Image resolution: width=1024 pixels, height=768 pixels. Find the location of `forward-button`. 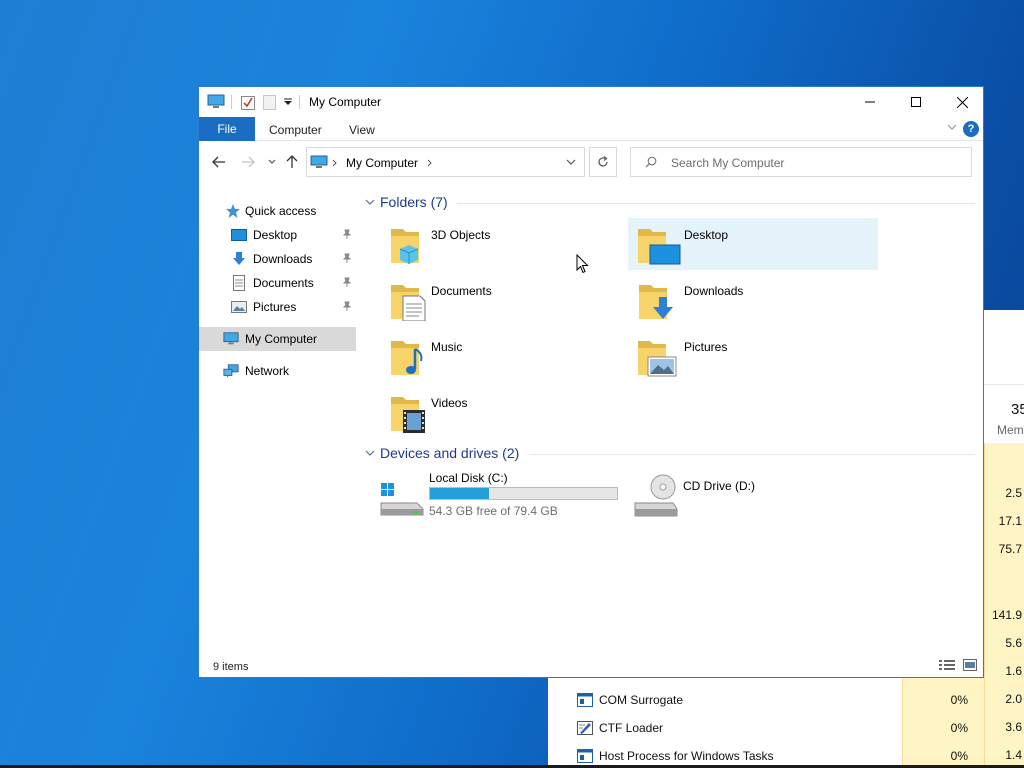

forward-button is located at coordinates (248, 162).